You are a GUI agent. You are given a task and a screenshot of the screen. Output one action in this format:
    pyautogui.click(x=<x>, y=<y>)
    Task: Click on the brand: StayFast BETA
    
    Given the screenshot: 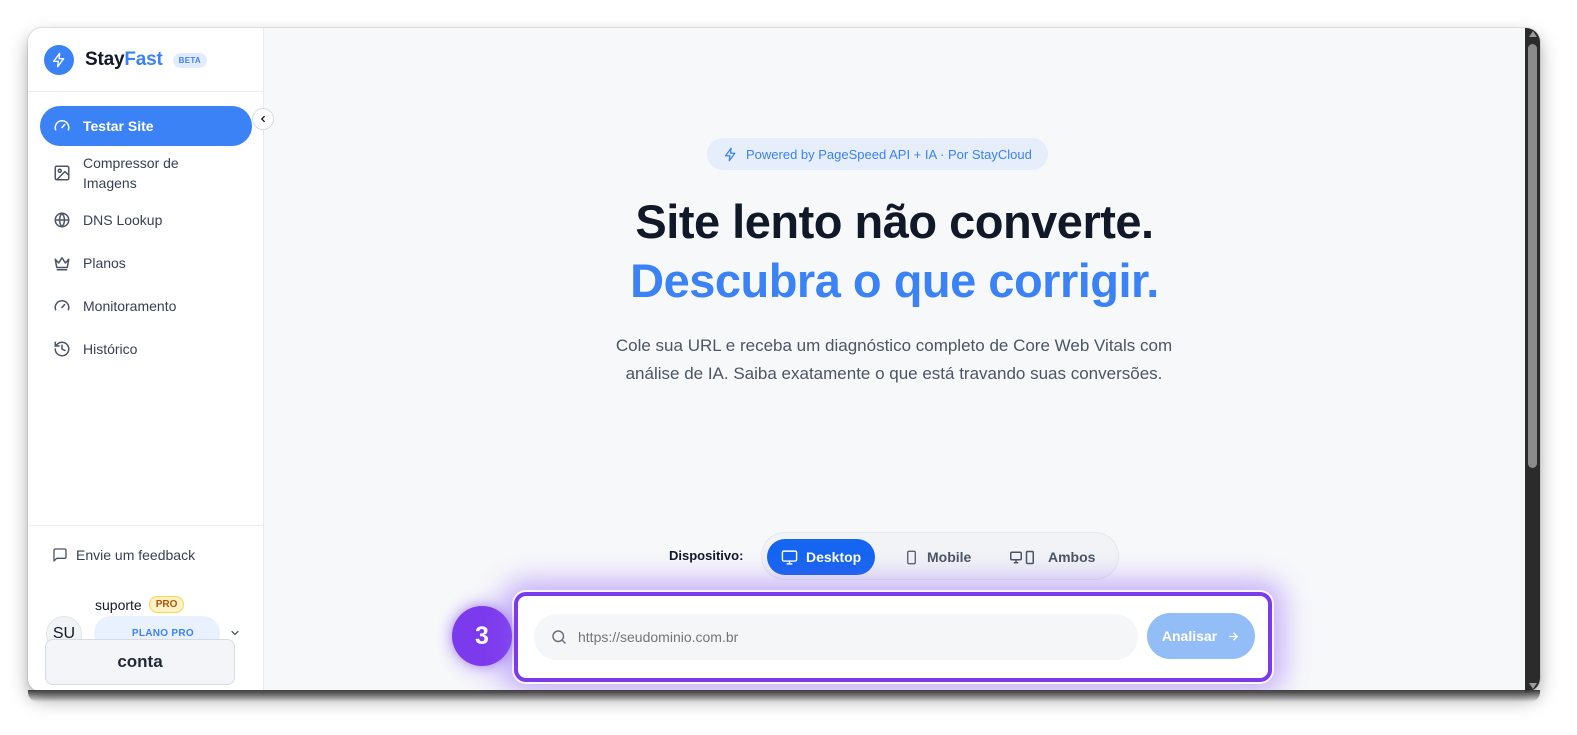 What is the action you would take?
    pyautogui.click(x=126, y=60)
    